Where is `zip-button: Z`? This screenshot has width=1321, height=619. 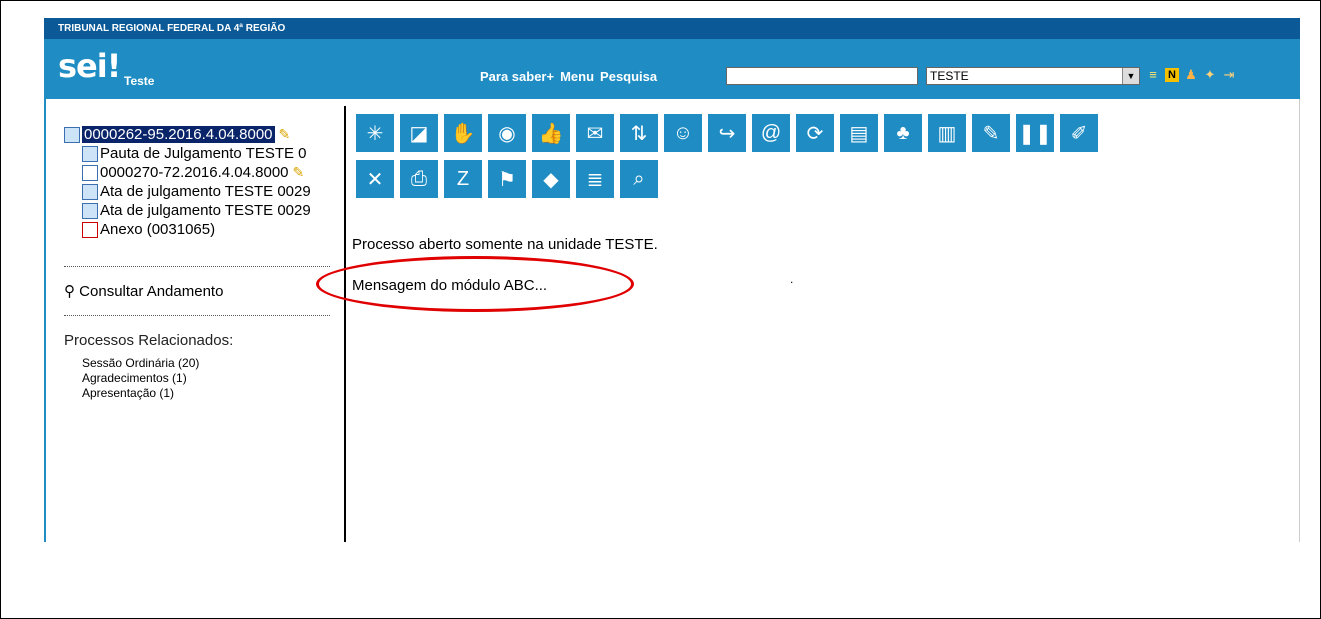 zip-button: Z is located at coordinates (463, 179).